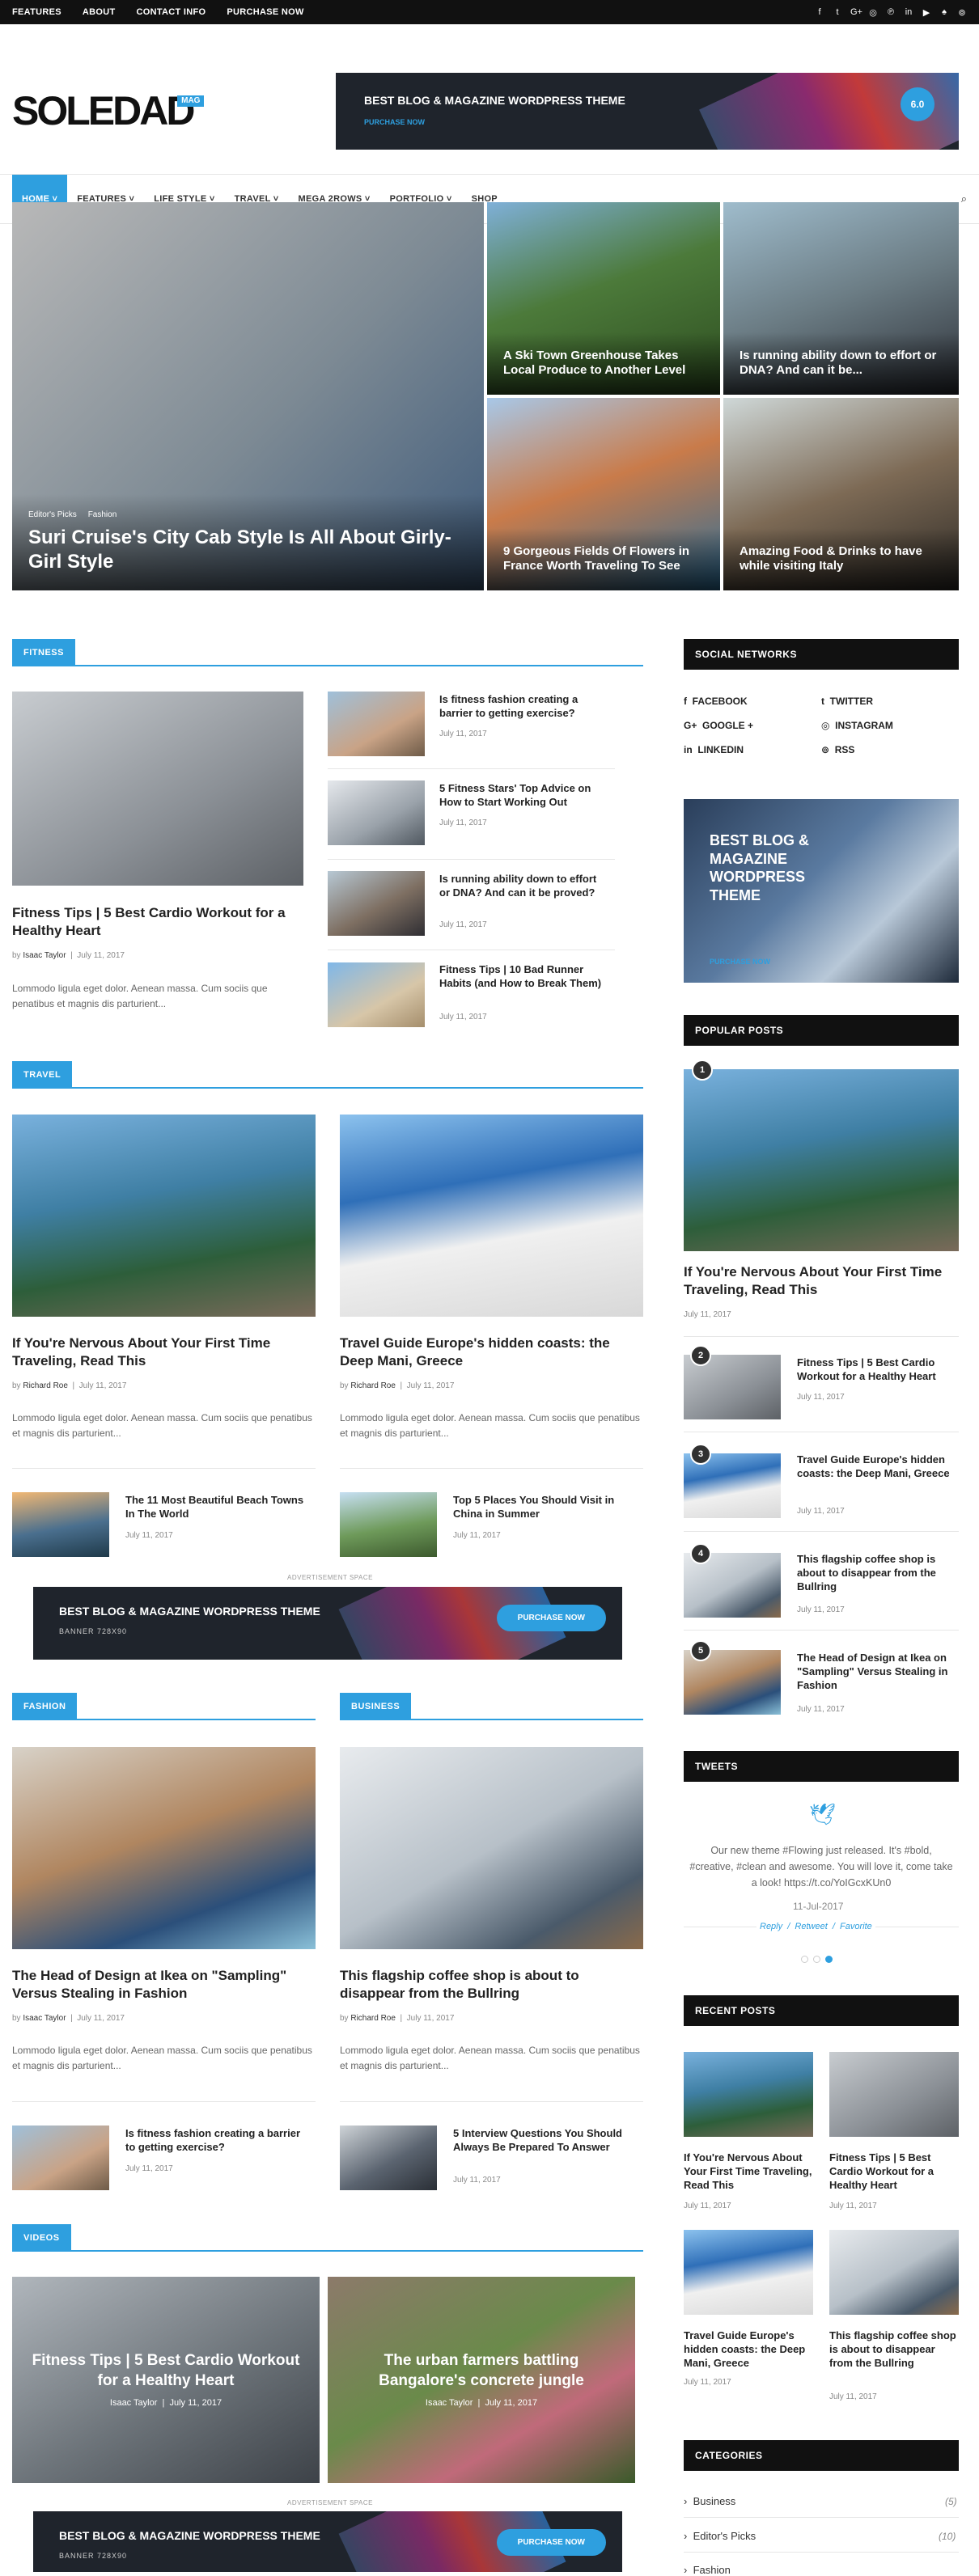 The image size is (979, 2576). Describe the element at coordinates (837, 12) in the screenshot. I see `twitter-icon: t` at that location.